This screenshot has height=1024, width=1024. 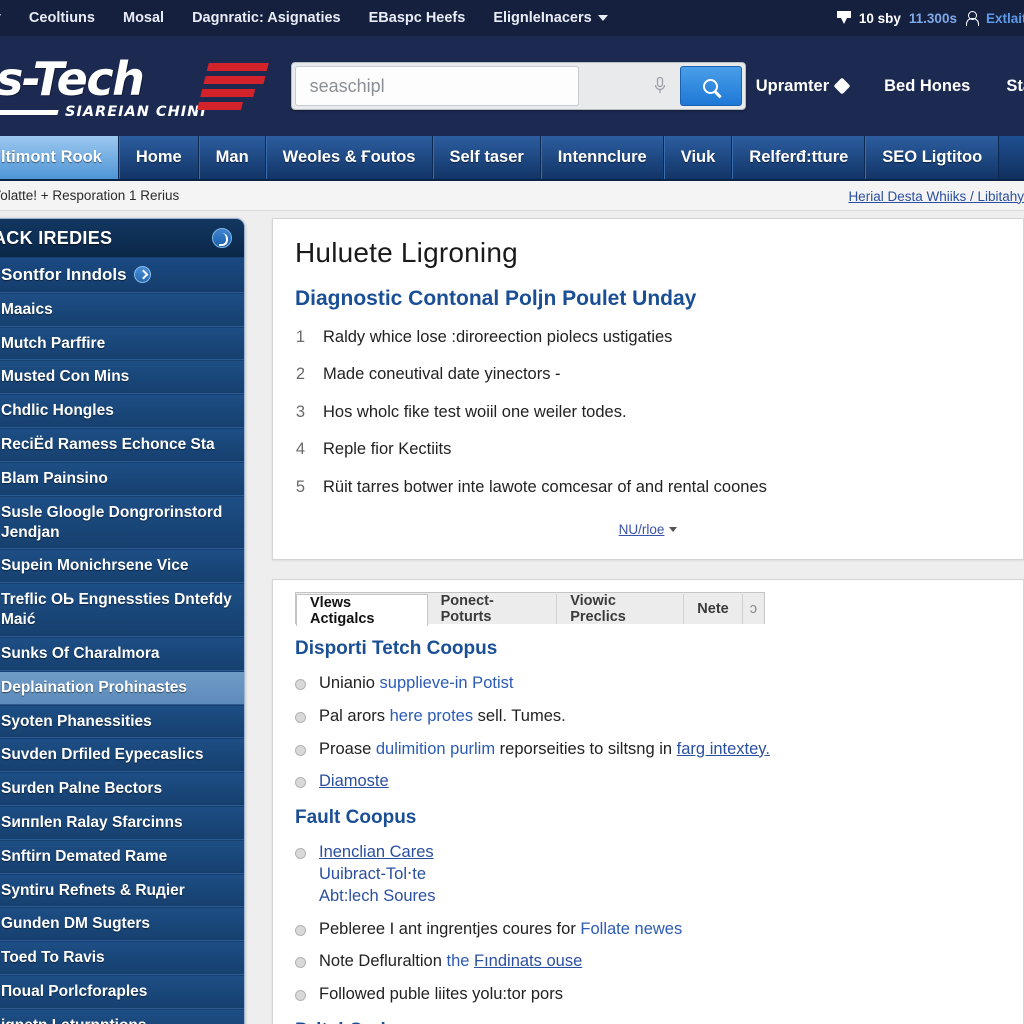 What do you see at coordinates (362, 610) in the screenshot?
I see `tab-0: Vlews Actigalcs` at bounding box center [362, 610].